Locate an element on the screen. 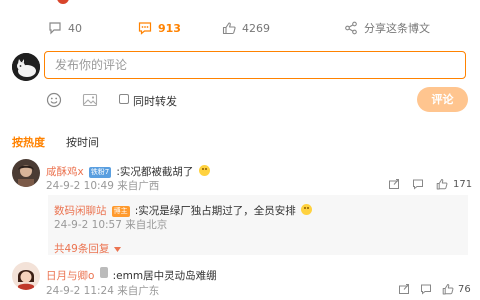 Image resolution: width=480 pixels, height=300 pixels. thumbs-stat: 4269 is located at coordinates (246, 28).